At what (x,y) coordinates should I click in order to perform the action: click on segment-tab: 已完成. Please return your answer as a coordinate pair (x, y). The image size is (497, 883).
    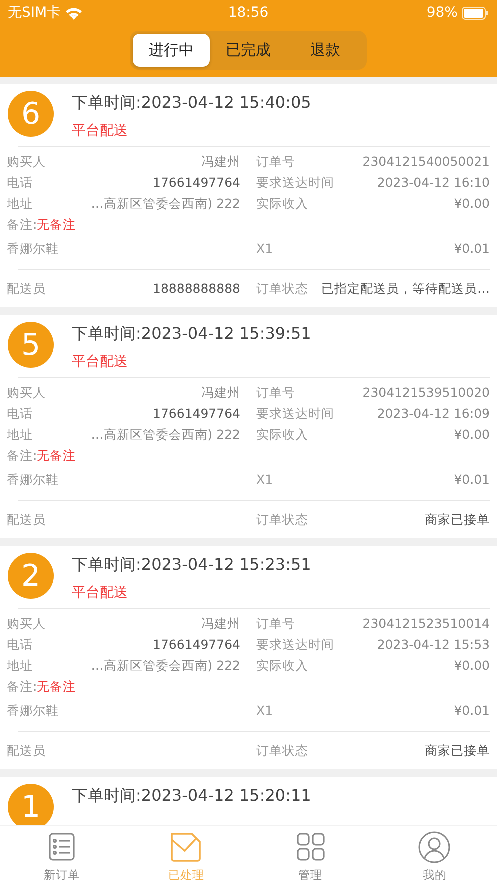
    Looking at the image, I should click on (248, 50).